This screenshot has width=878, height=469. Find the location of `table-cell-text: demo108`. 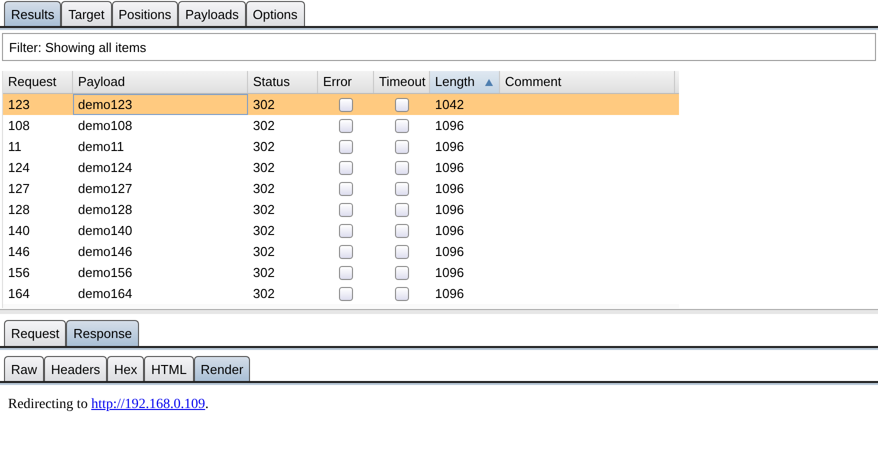

table-cell-text: demo108 is located at coordinates (105, 126).